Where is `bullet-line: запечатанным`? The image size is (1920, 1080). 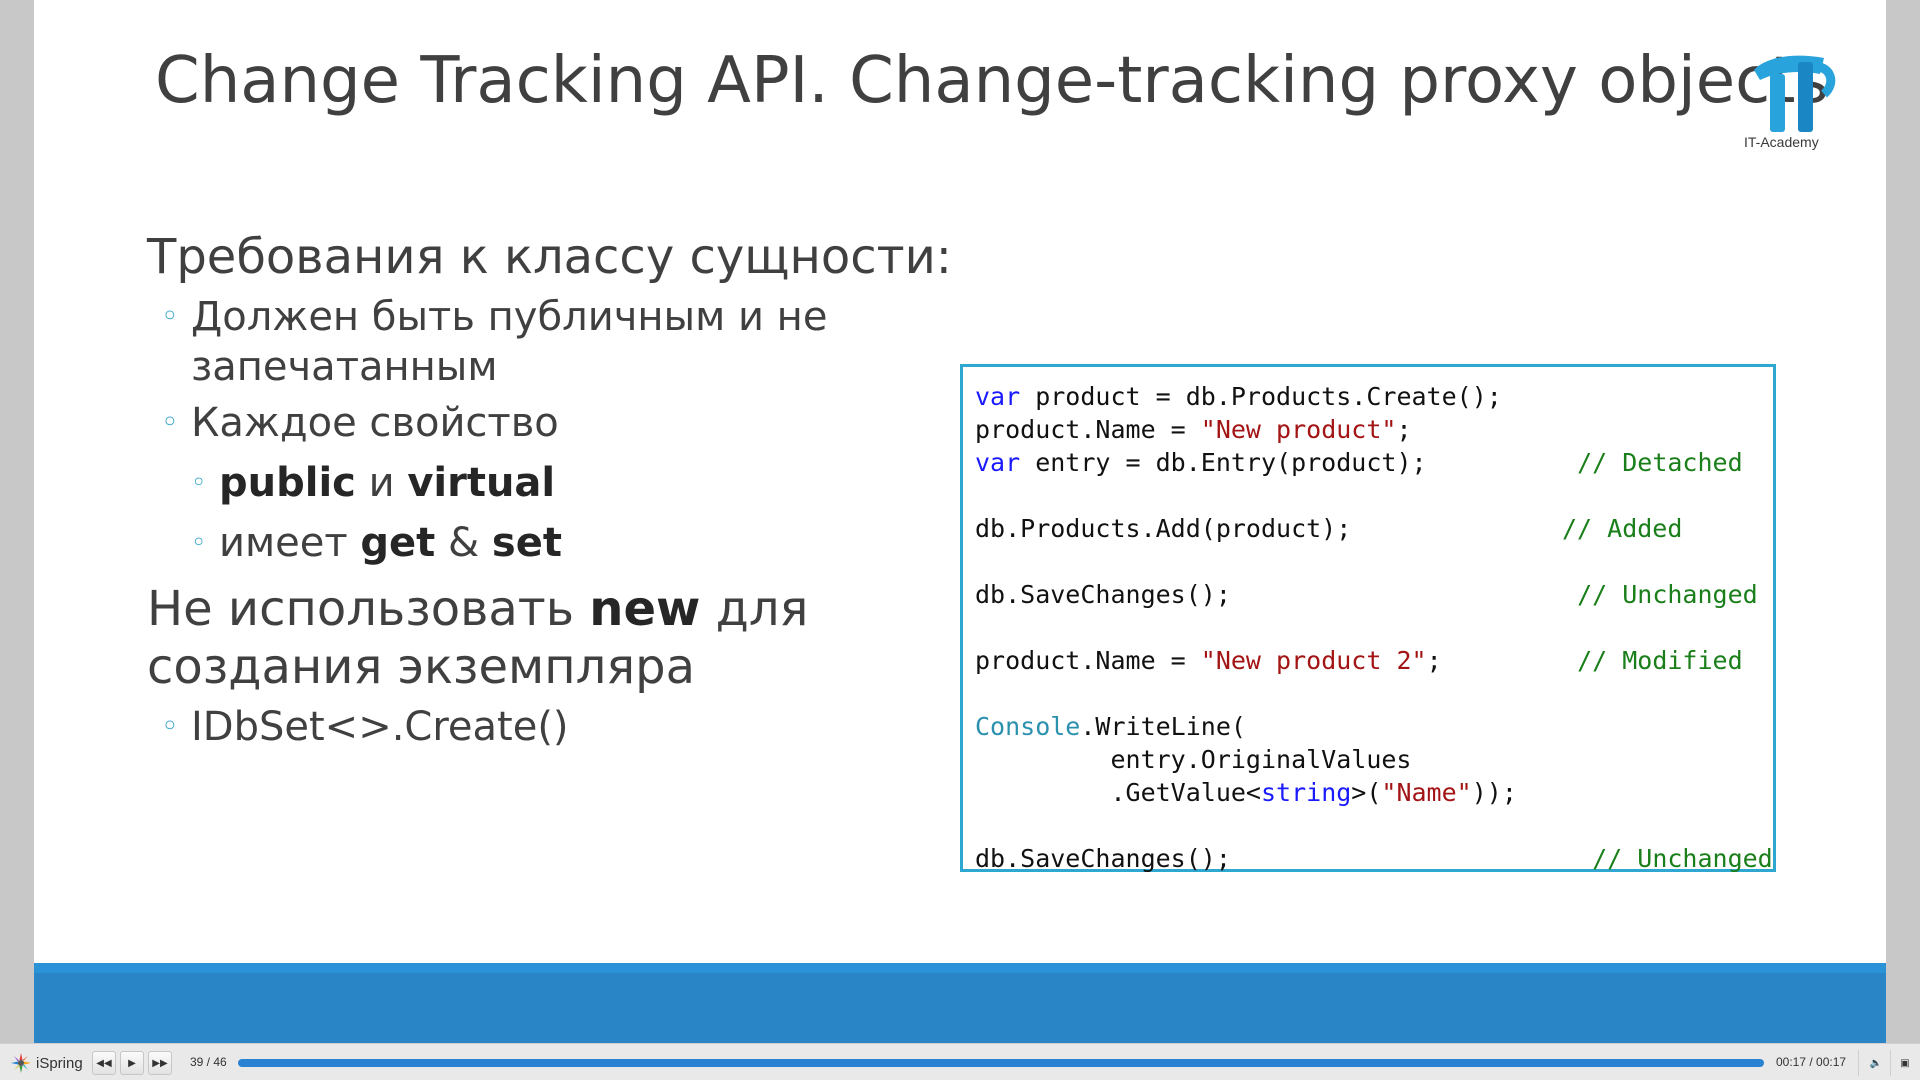
bullet-line: запечатанным is located at coordinates (344, 367).